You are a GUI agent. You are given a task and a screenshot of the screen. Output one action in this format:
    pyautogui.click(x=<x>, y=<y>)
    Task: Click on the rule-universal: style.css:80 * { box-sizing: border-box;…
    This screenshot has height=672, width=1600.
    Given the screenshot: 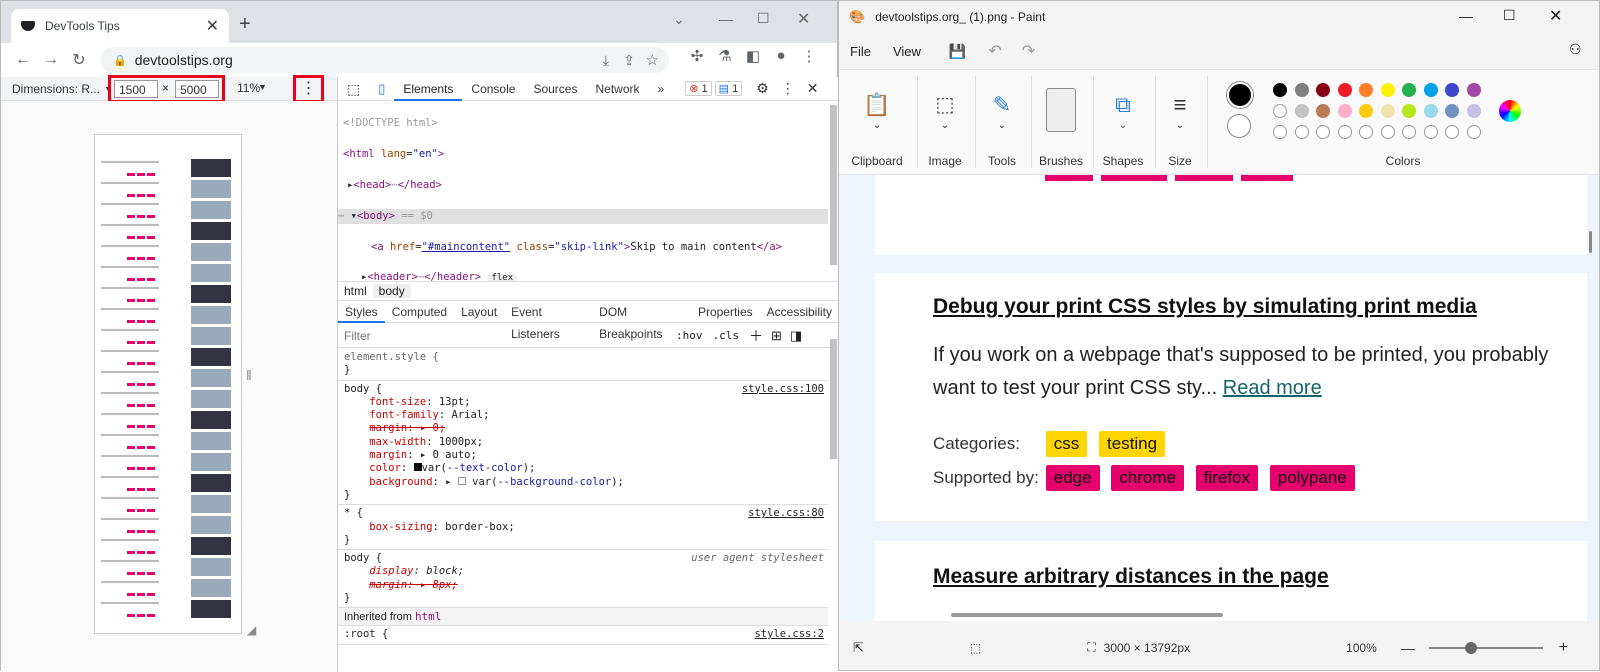 What is the action you would take?
    pyautogui.click(x=583, y=528)
    